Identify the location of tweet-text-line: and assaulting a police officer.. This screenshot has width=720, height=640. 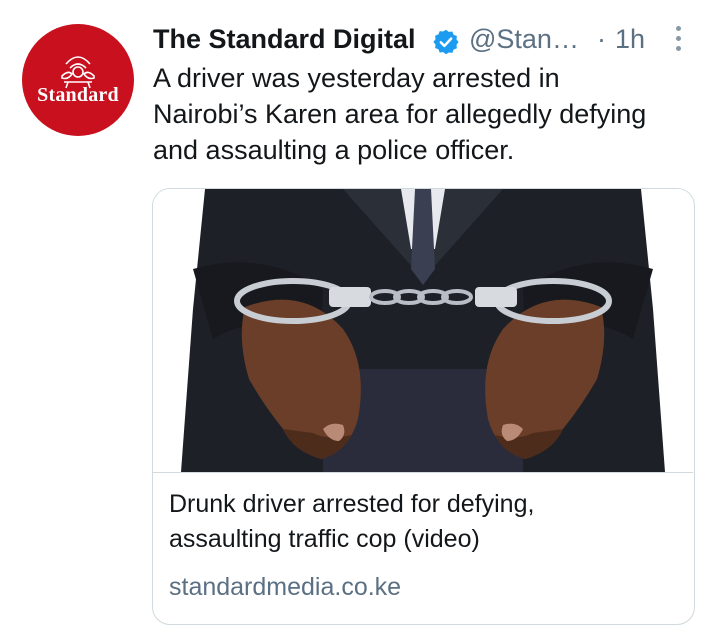
(334, 150).